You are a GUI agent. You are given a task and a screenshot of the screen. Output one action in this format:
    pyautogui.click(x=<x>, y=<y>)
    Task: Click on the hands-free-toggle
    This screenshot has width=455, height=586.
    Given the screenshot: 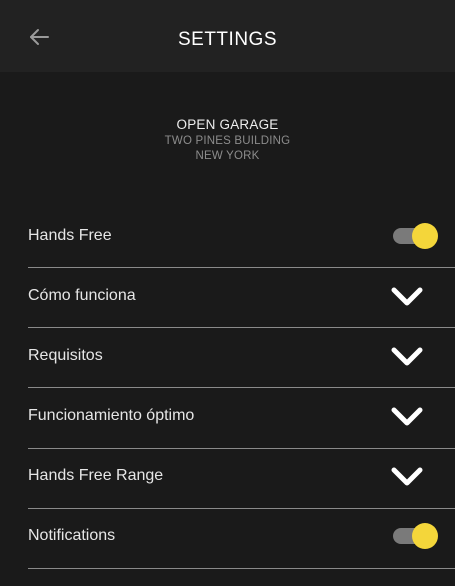 What is the action you would take?
    pyautogui.click(x=415, y=236)
    